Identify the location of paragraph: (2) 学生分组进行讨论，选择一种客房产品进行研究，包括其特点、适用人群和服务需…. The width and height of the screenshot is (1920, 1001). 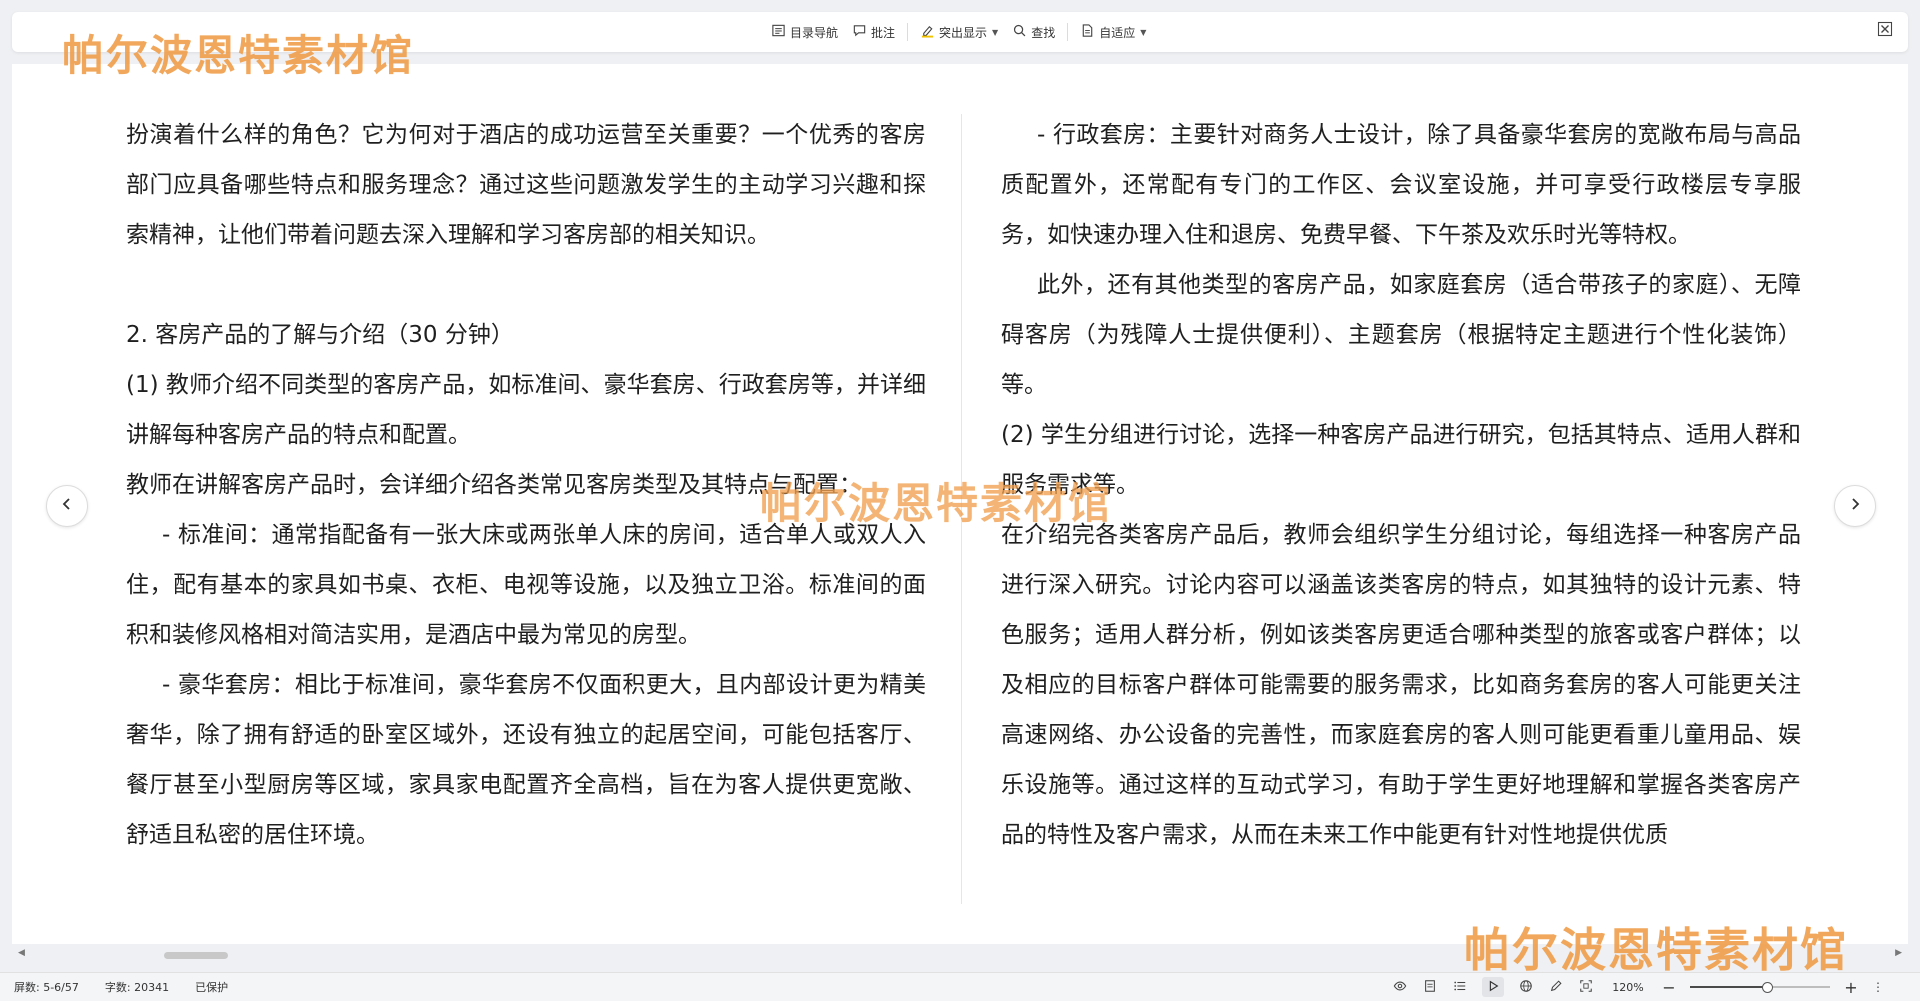
(1401, 460).